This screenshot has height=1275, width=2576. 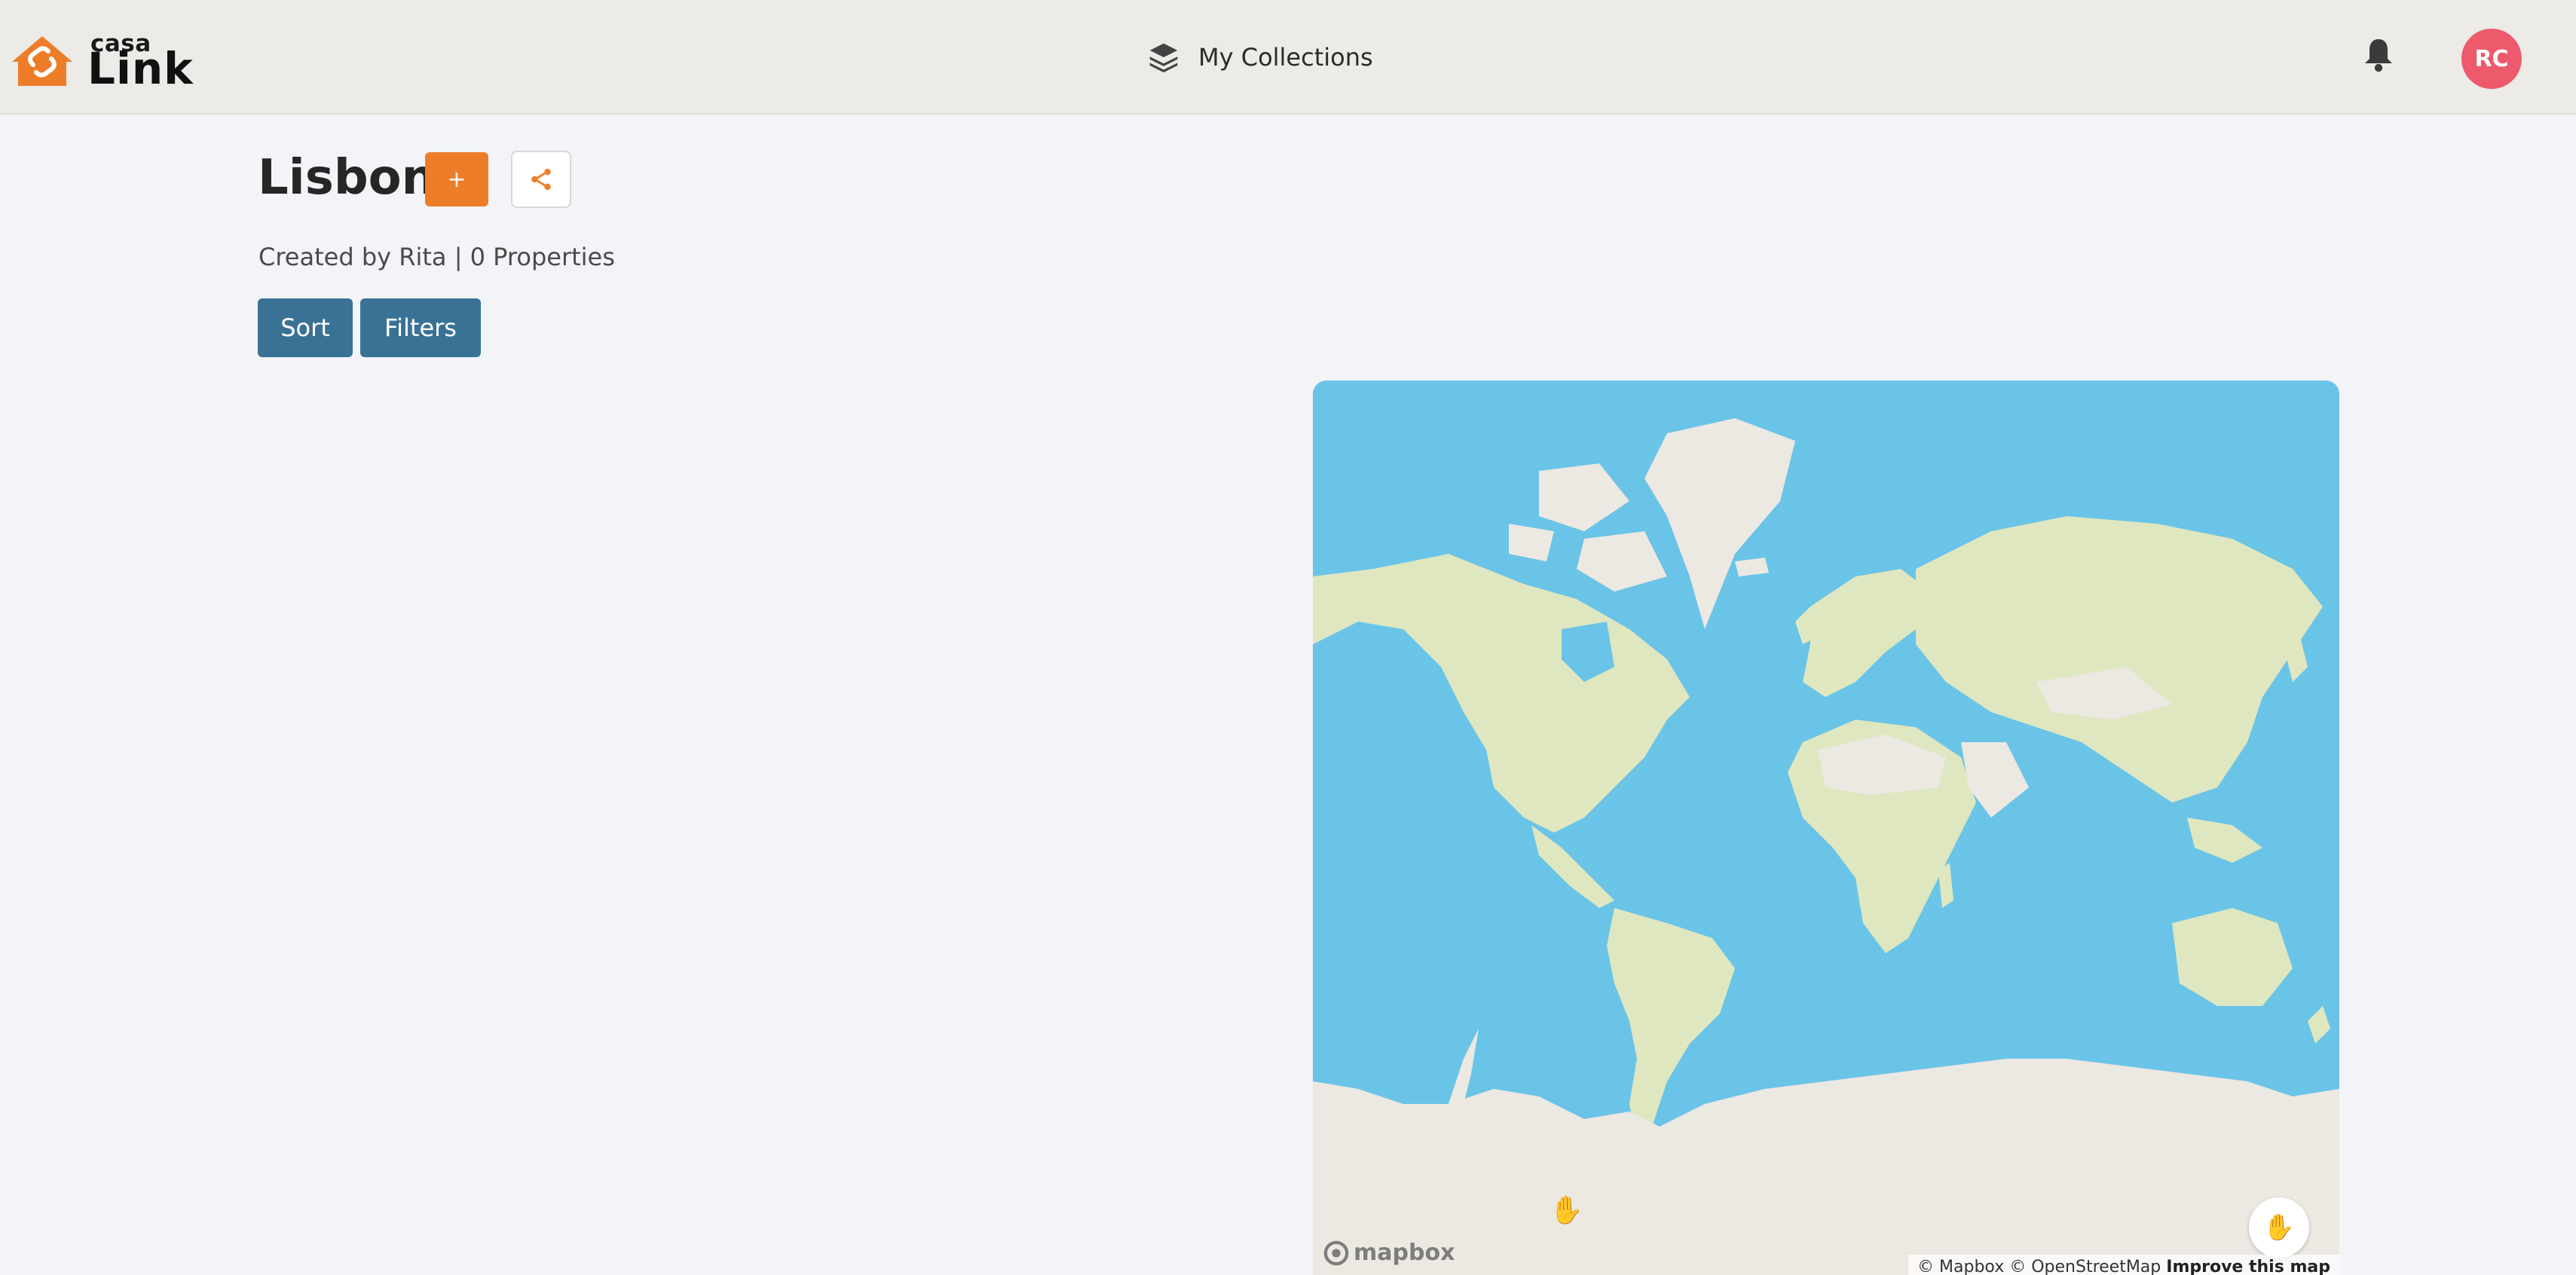 I want to click on my-collections-label: My Collections, so click(x=1285, y=57).